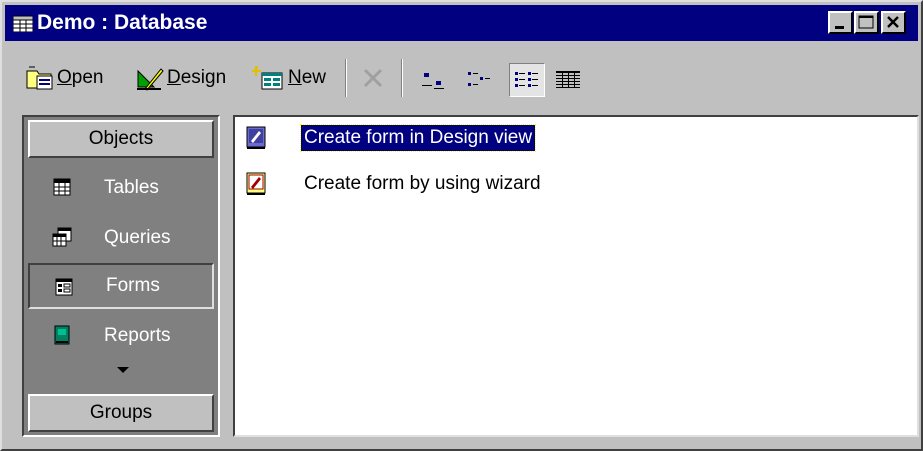 The image size is (923, 451). What do you see at coordinates (39, 78) in the screenshot?
I see `open-form-icon` at bounding box center [39, 78].